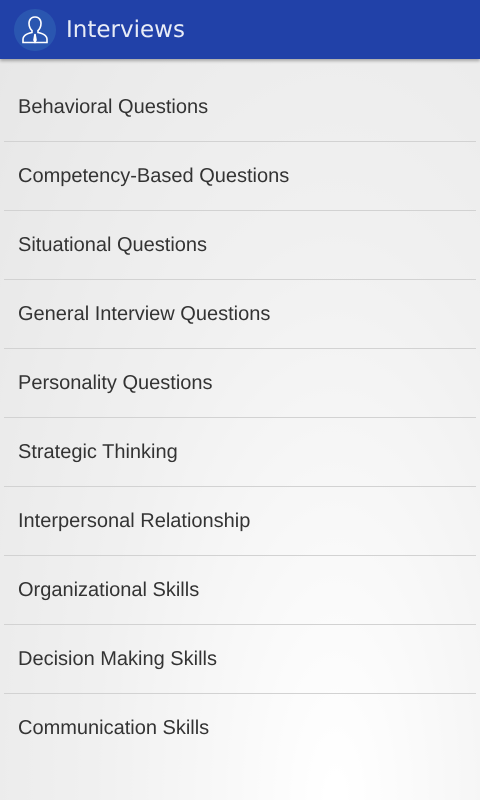 The width and height of the screenshot is (480, 800). What do you see at coordinates (240, 245) in the screenshot?
I see `list-item: Situational Questions` at bounding box center [240, 245].